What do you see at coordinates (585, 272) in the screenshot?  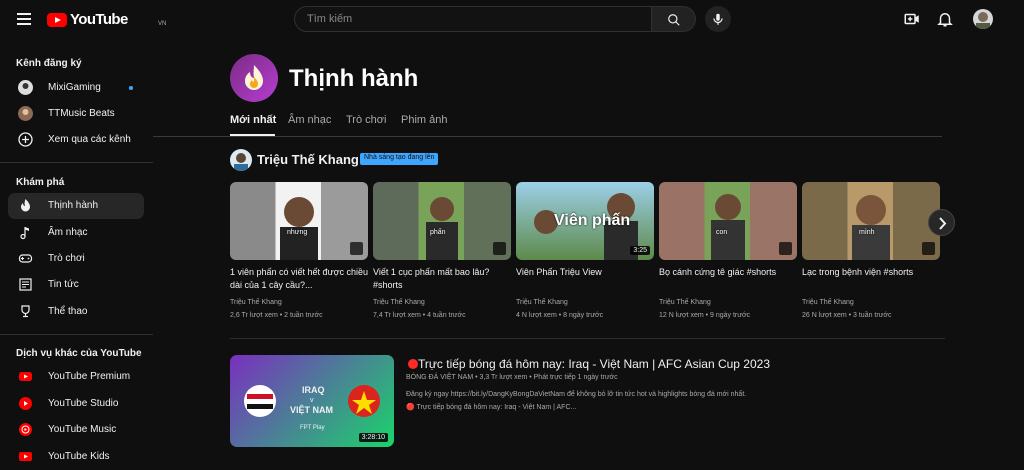 I see `video-title: Viên Phấn Triệu View` at bounding box center [585, 272].